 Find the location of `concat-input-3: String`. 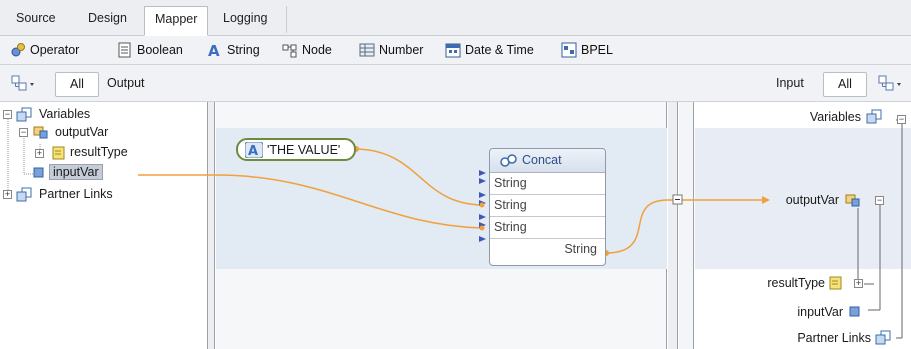

concat-input-3: String is located at coordinates (547, 228).